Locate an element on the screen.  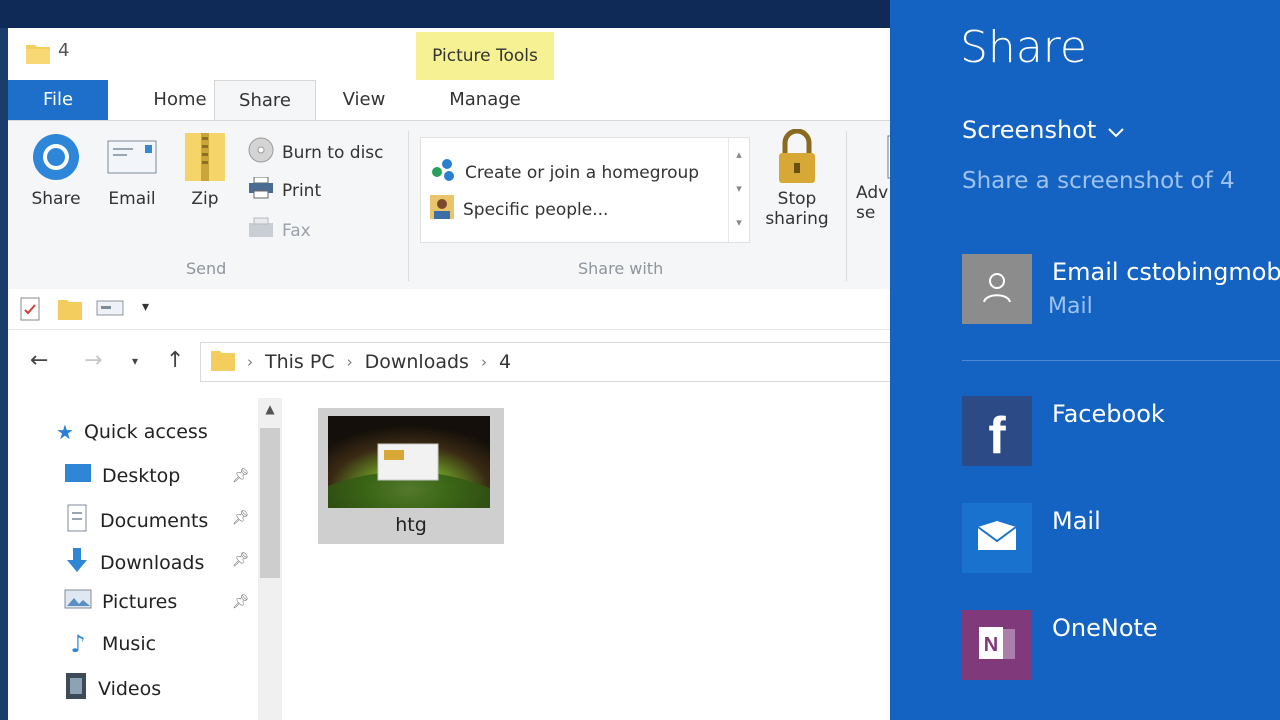
fax-button: Fax is located at coordinates (279, 230).